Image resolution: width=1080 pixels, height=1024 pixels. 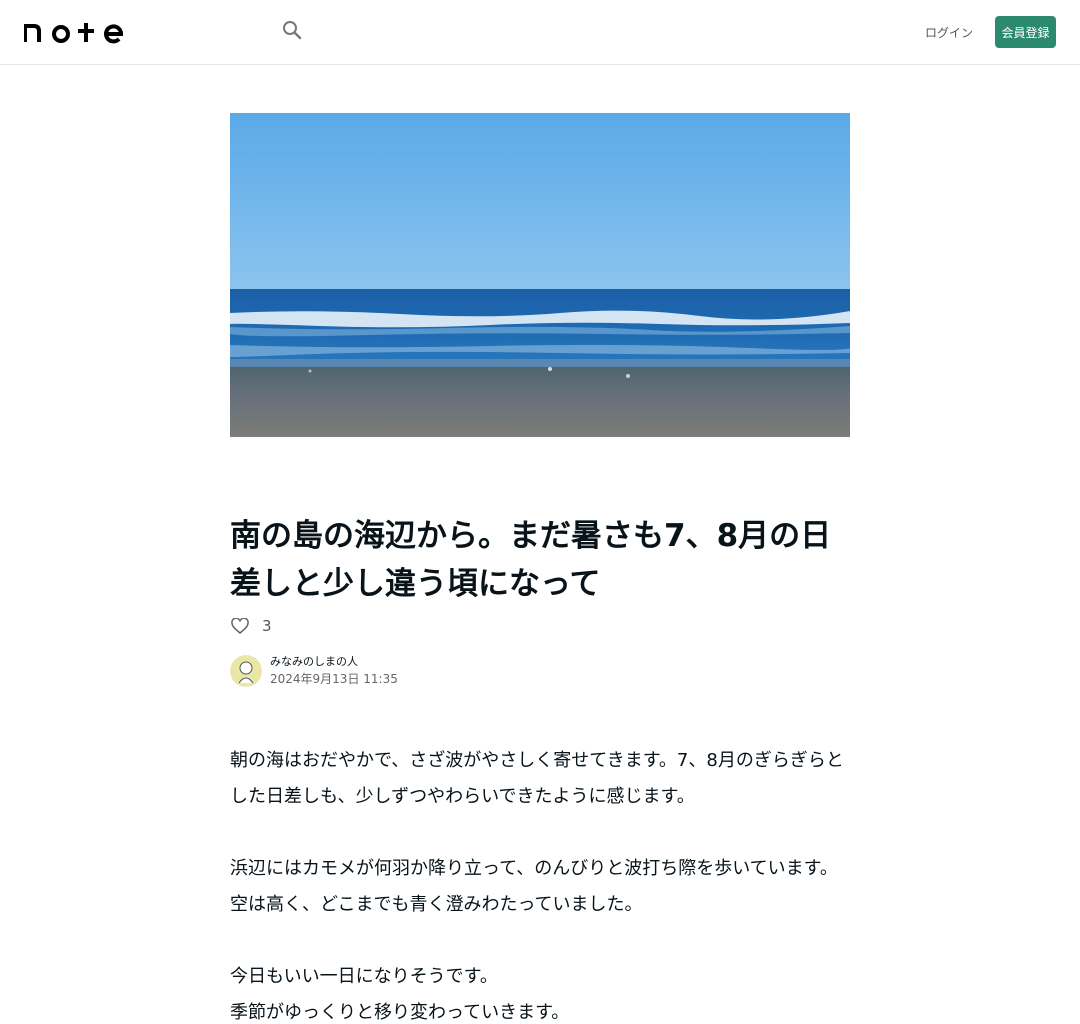 What do you see at coordinates (334, 679) in the screenshot?
I see `post-date: 2024年9月13日 11:35` at bounding box center [334, 679].